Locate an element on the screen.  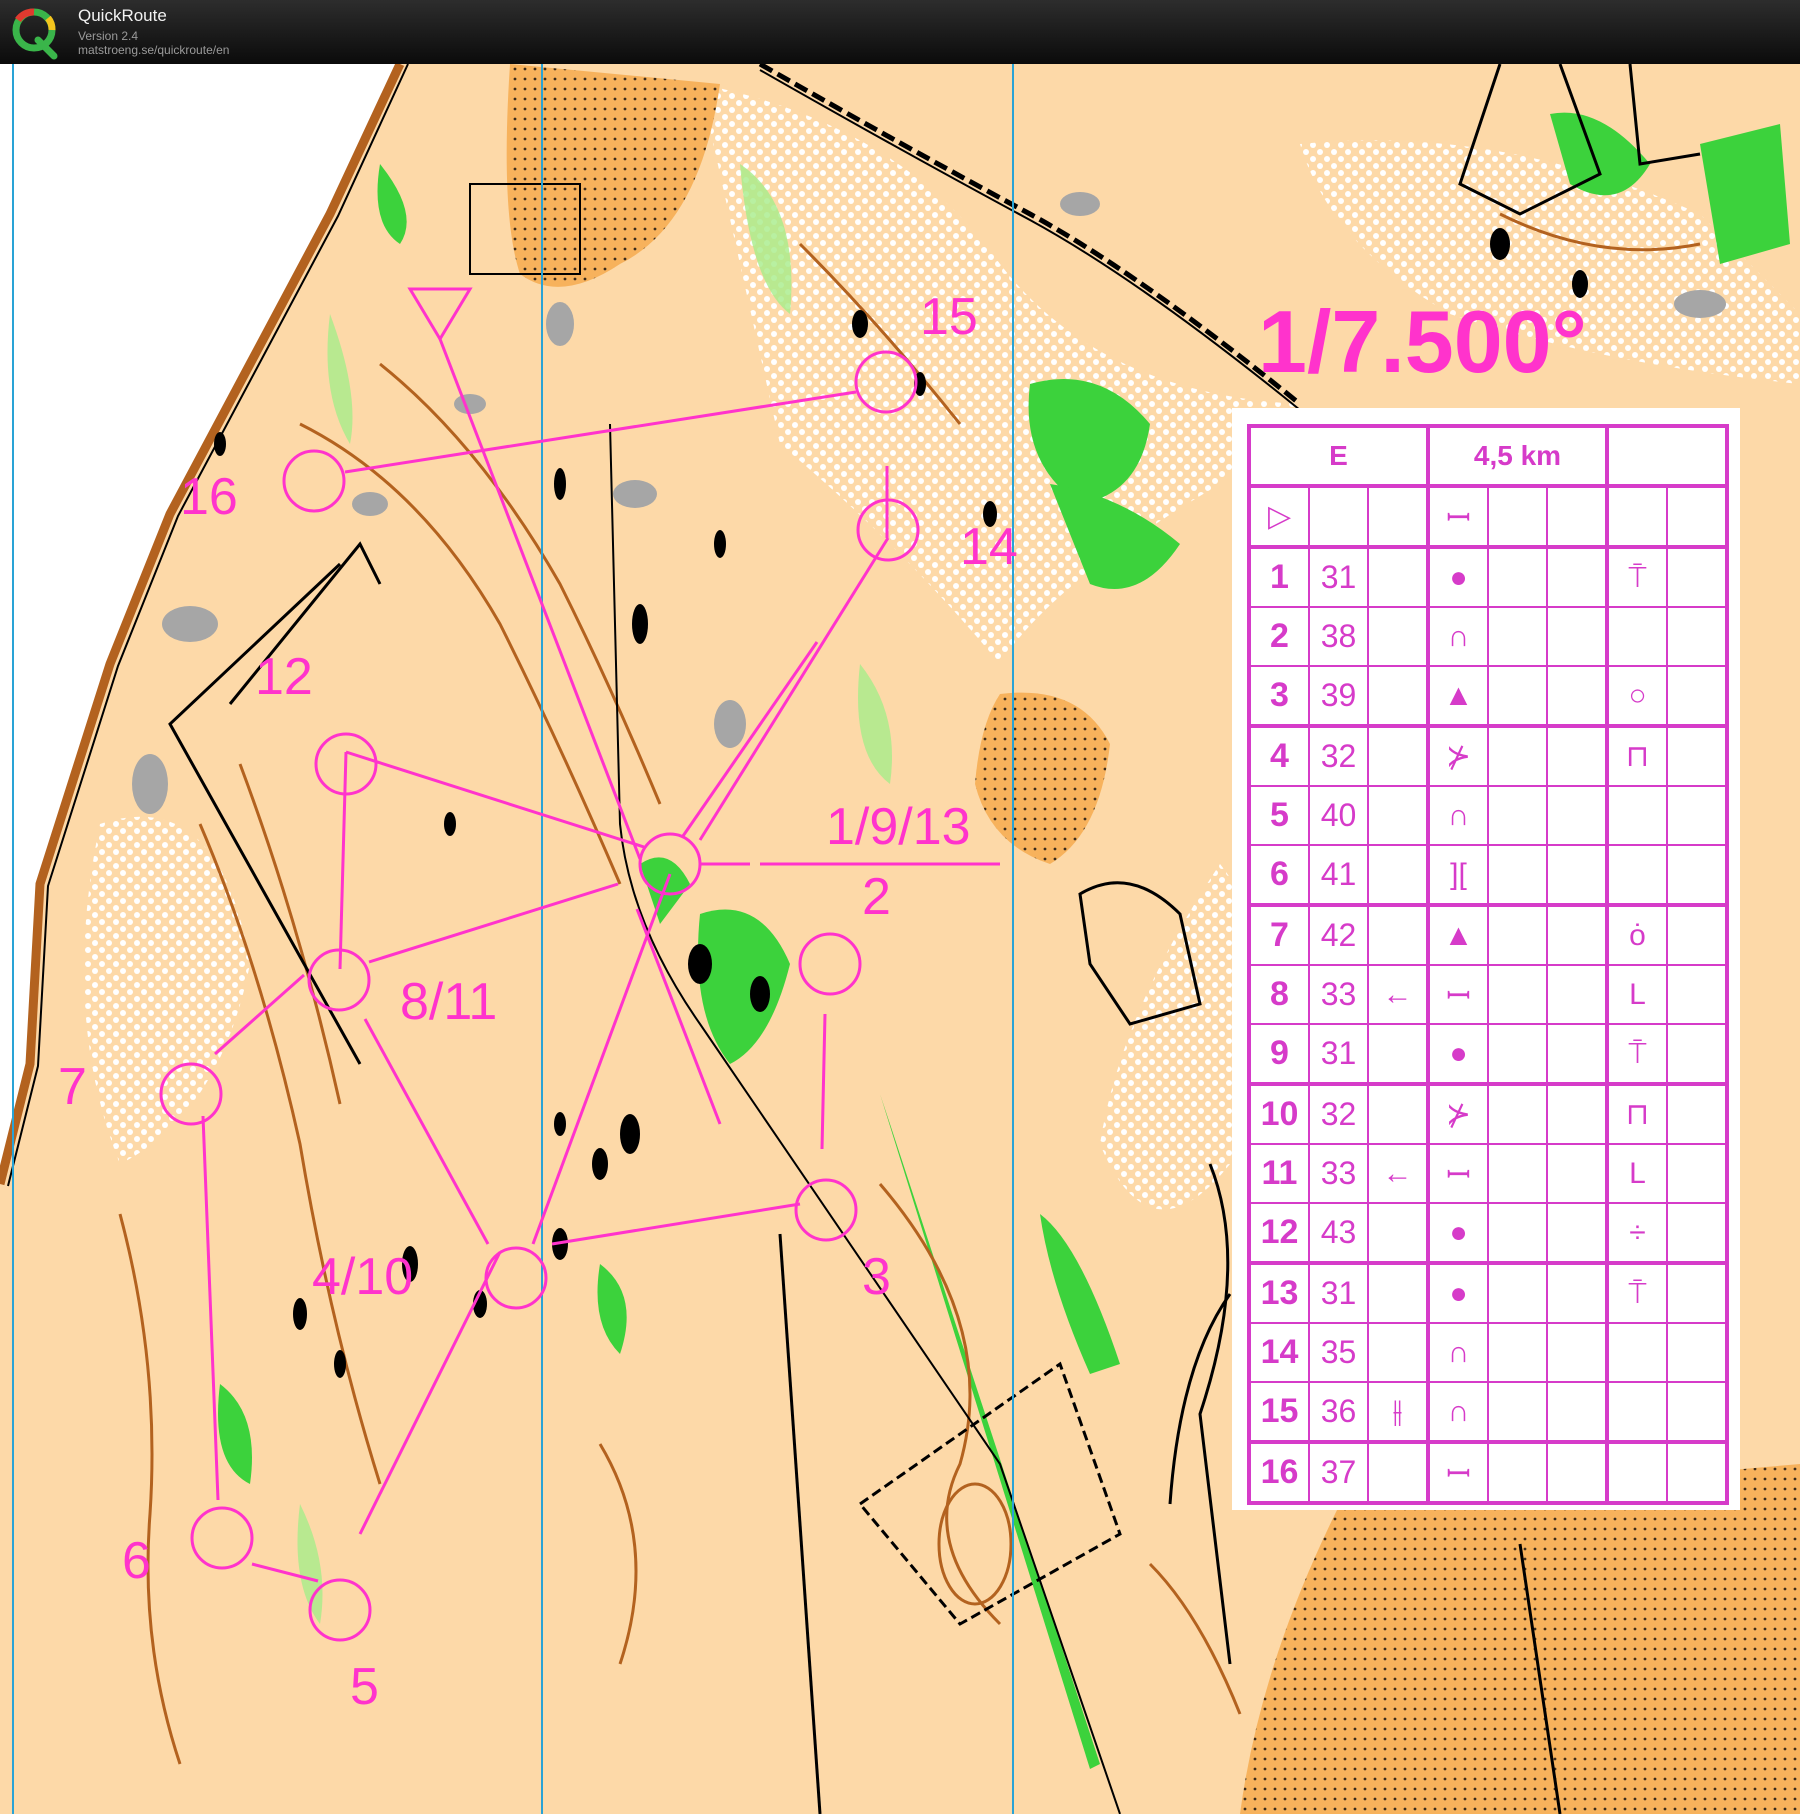
control-description-row: 10 32 ⊁ ⊓ is located at coordinates (1488, 1114).